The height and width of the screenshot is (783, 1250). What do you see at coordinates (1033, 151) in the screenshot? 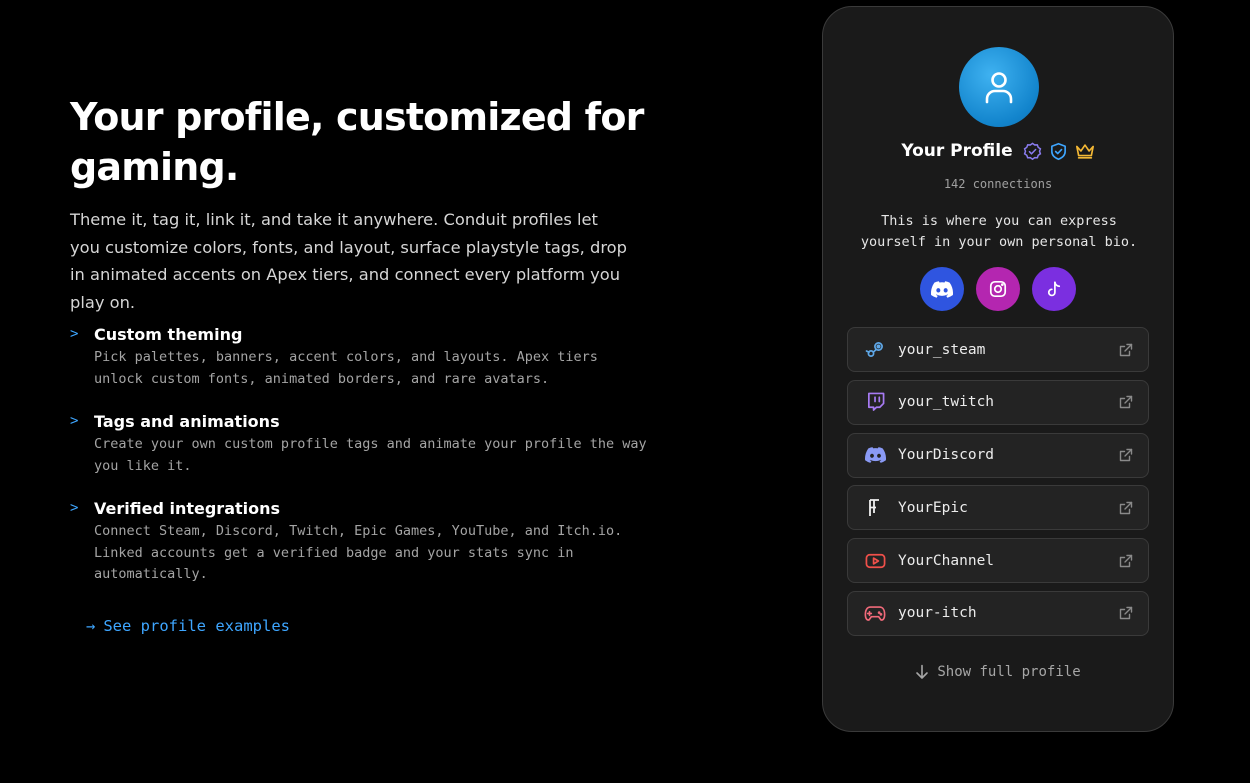
I see `verified-badge-icon` at bounding box center [1033, 151].